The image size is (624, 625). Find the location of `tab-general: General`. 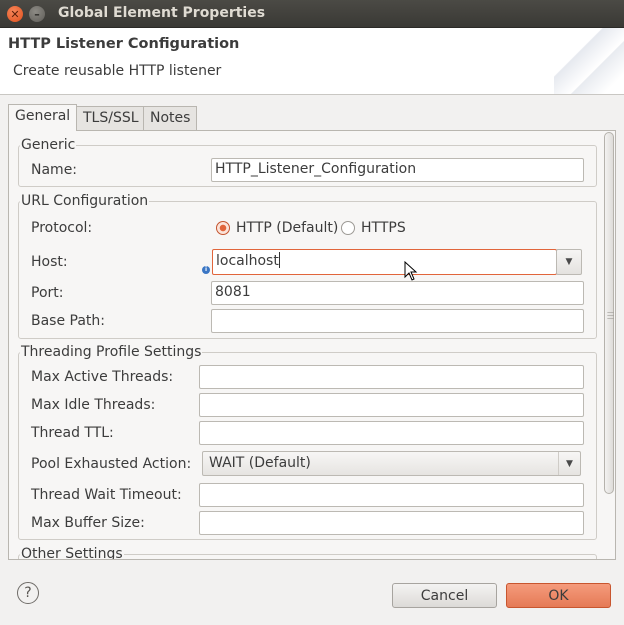

tab-general: General is located at coordinates (43, 117).